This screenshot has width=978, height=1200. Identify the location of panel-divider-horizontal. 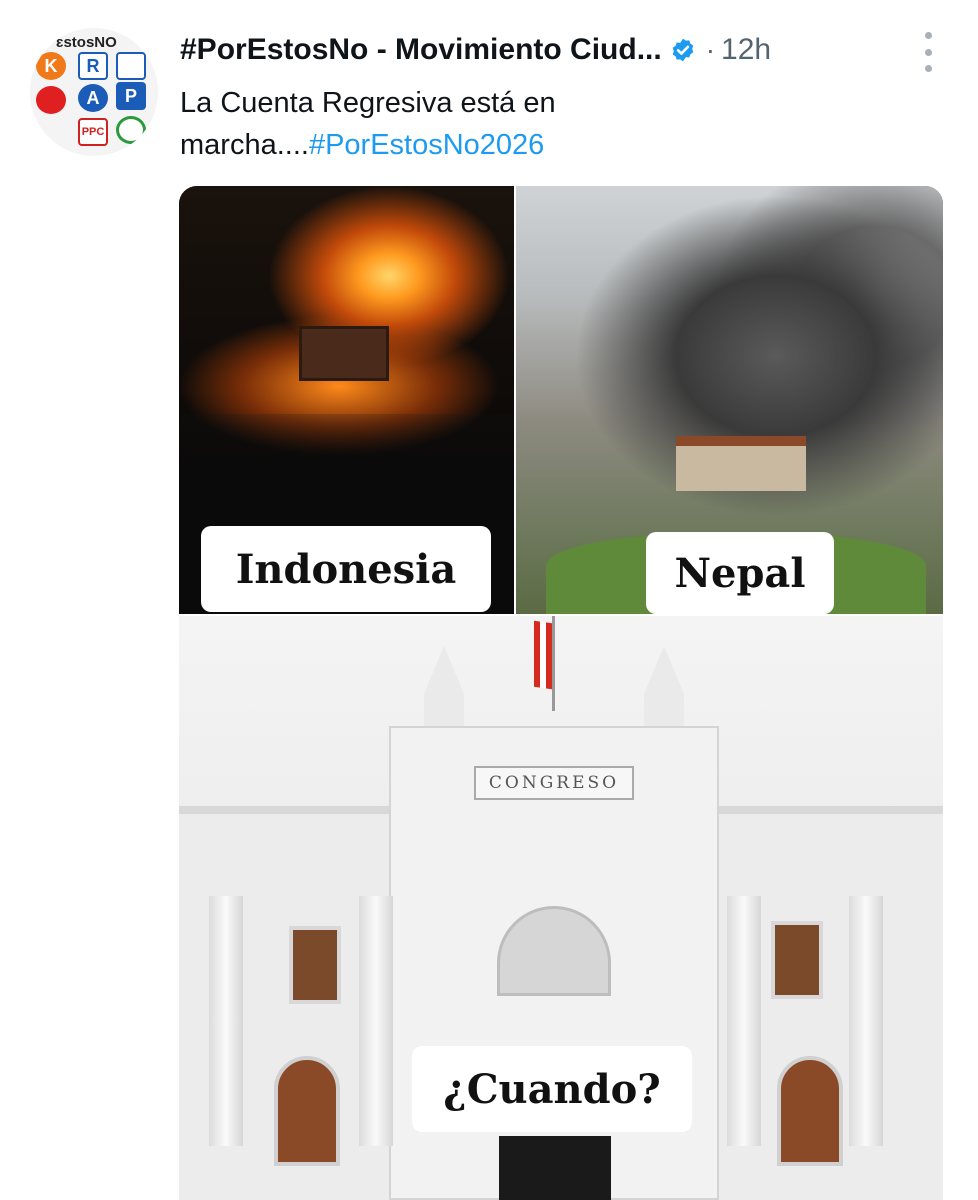
(561, 615).